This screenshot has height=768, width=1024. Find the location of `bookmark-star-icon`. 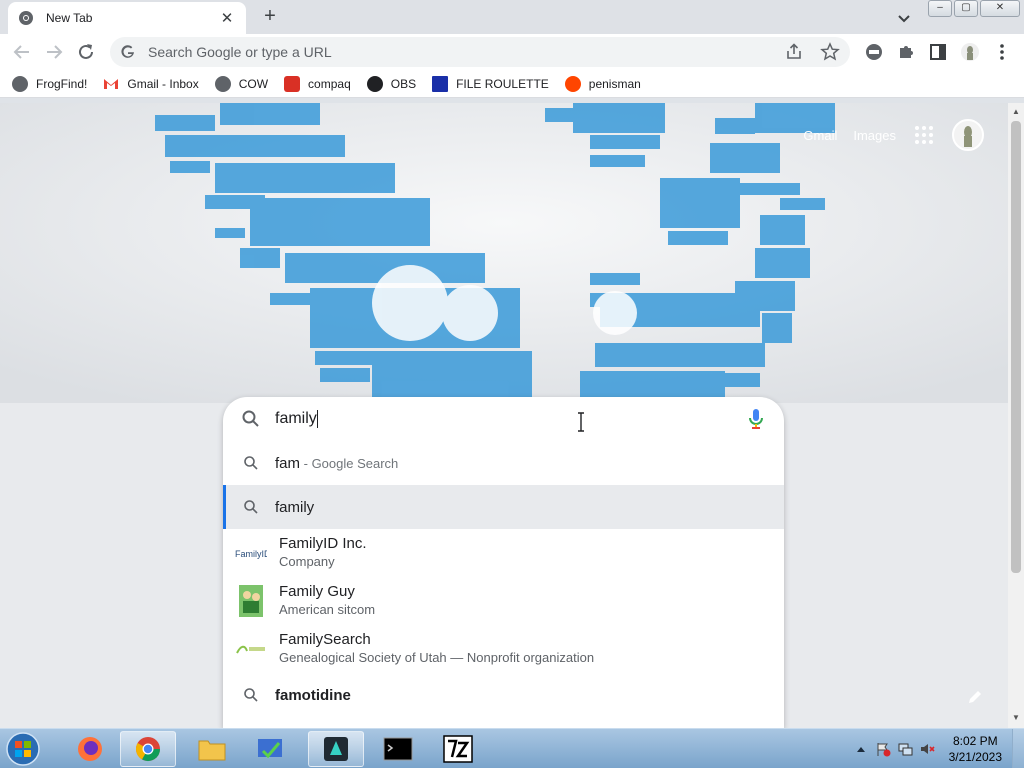

bookmark-star-icon is located at coordinates (830, 52).